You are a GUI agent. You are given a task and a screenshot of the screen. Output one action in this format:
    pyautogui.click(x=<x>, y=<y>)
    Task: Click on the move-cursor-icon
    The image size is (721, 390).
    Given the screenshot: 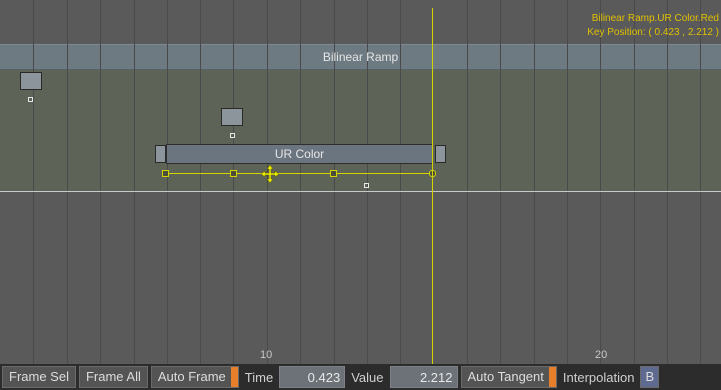 What is the action you would take?
    pyautogui.click(x=270, y=174)
    